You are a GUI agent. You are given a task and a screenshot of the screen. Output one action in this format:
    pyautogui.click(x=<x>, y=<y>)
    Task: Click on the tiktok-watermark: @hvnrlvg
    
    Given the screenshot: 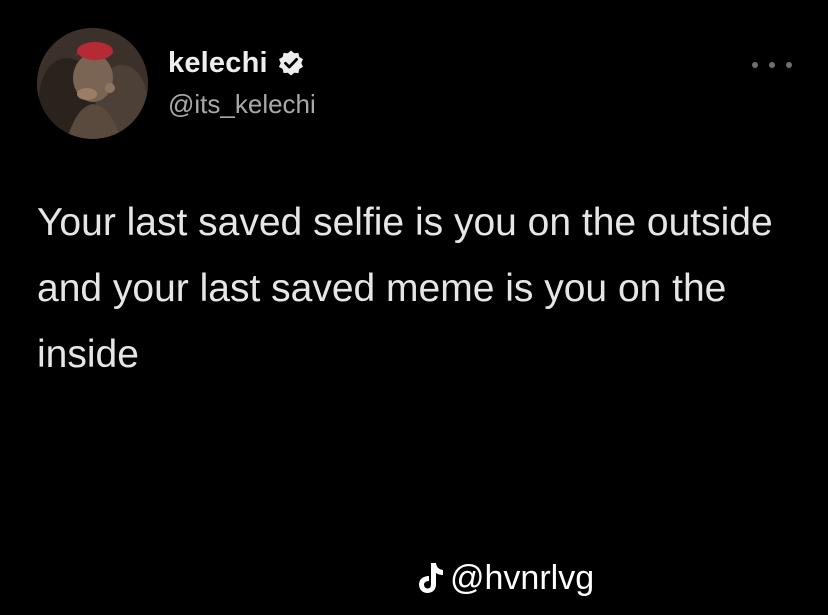 What is the action you would take?
    pyautogui.click(x=504, y=578)
    